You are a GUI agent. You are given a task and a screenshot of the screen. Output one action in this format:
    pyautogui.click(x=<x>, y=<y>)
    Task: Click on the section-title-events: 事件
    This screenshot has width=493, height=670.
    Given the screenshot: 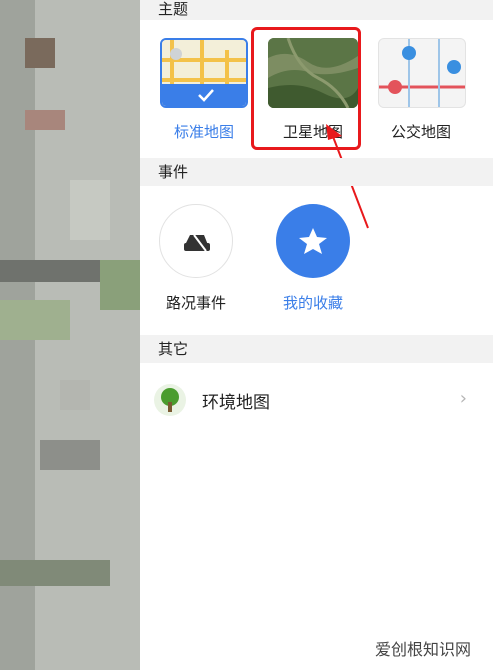 What is the action you would take?
    pyautogui.click(x=316, y=172)
    